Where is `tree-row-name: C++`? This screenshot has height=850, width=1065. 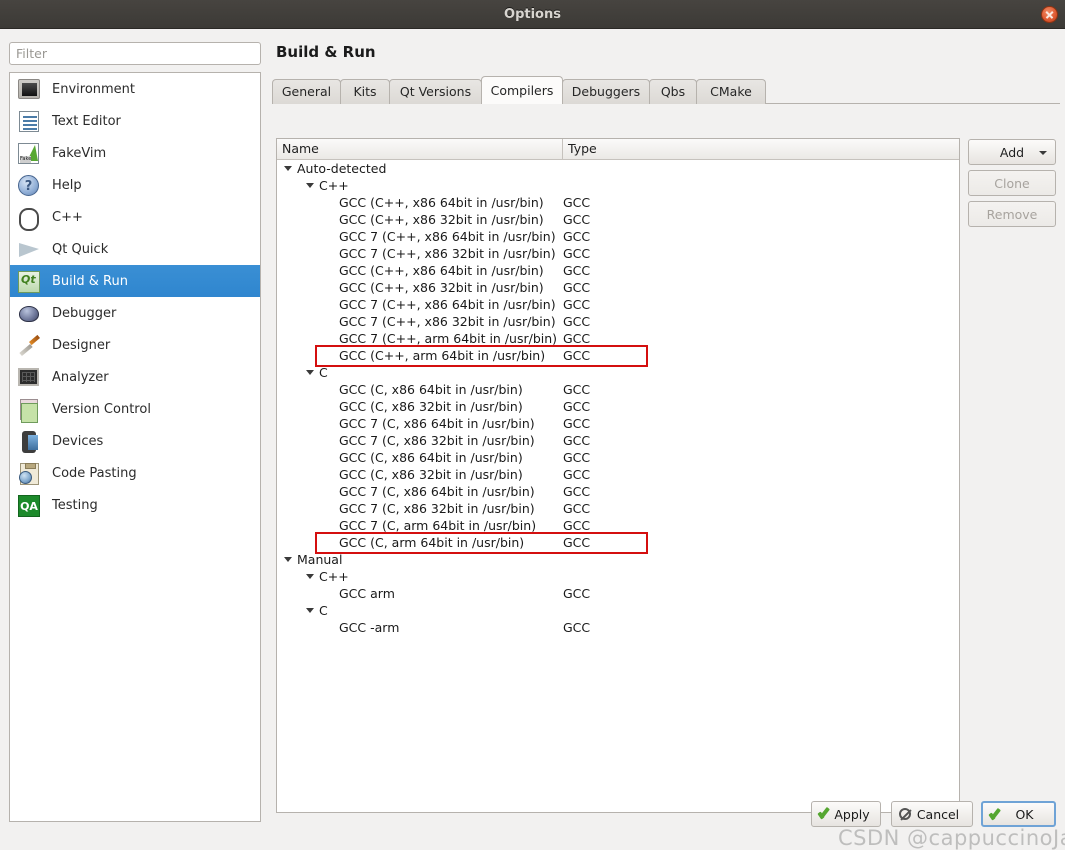 tree-row-name: C++ is located at coordinates (334, 576).